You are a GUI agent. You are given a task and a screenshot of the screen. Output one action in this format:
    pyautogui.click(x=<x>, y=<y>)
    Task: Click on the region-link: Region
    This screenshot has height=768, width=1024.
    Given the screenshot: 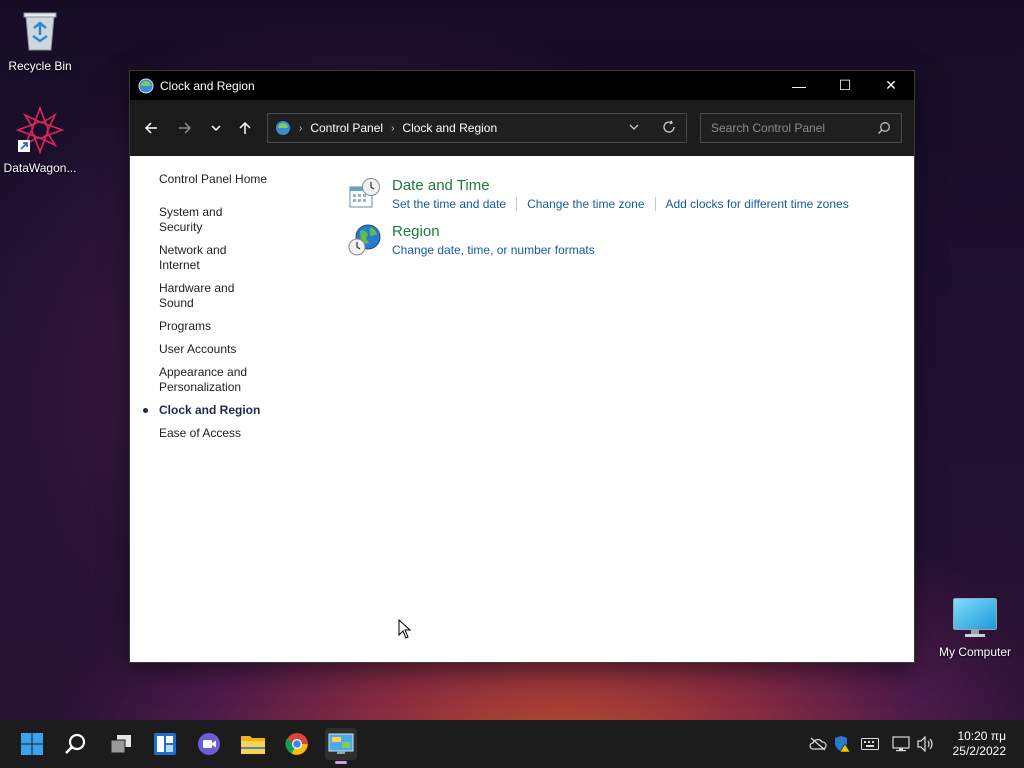 What is the action you would take?
    pyautogui.click(x=416, y=231)
    